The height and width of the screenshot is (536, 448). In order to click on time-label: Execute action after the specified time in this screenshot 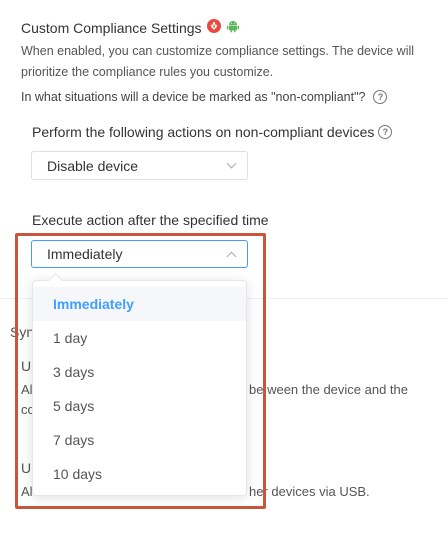, I will do `click(150, 220)`.